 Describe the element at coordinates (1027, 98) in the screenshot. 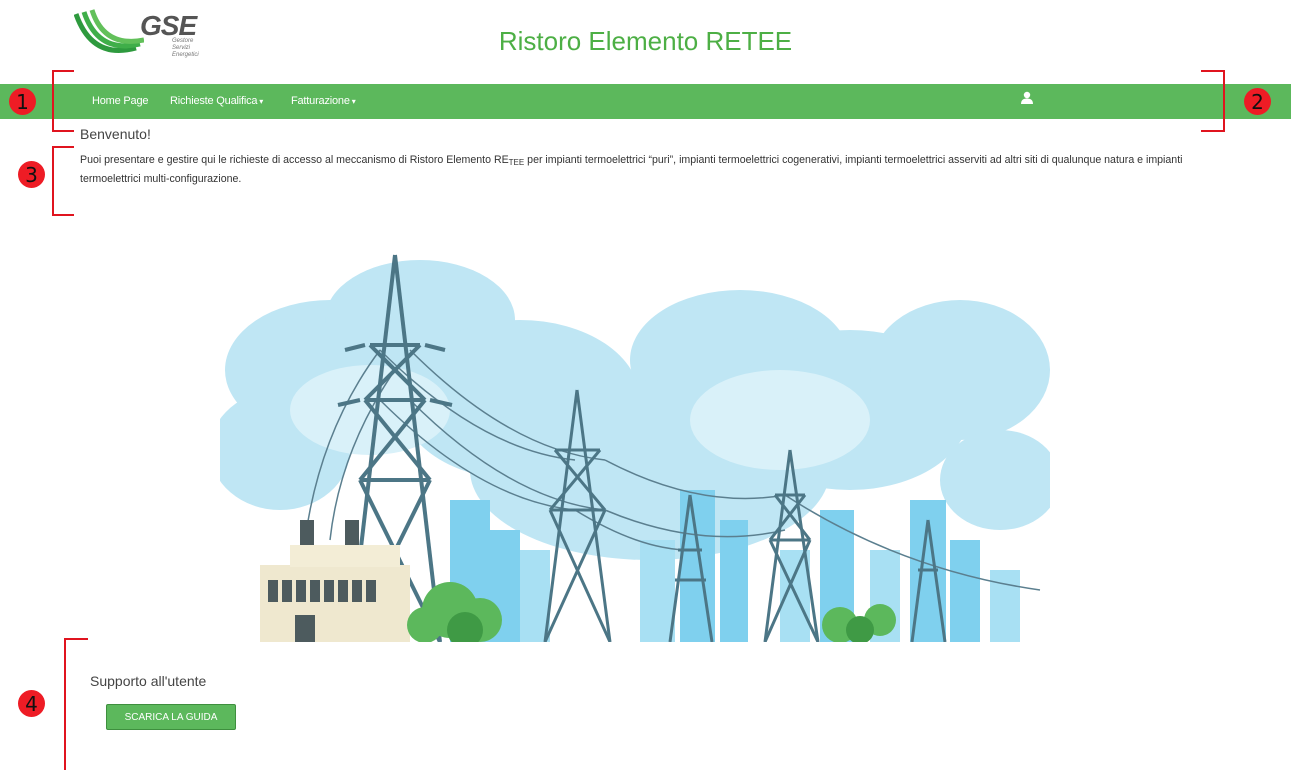

I see `user-icon` at that location.